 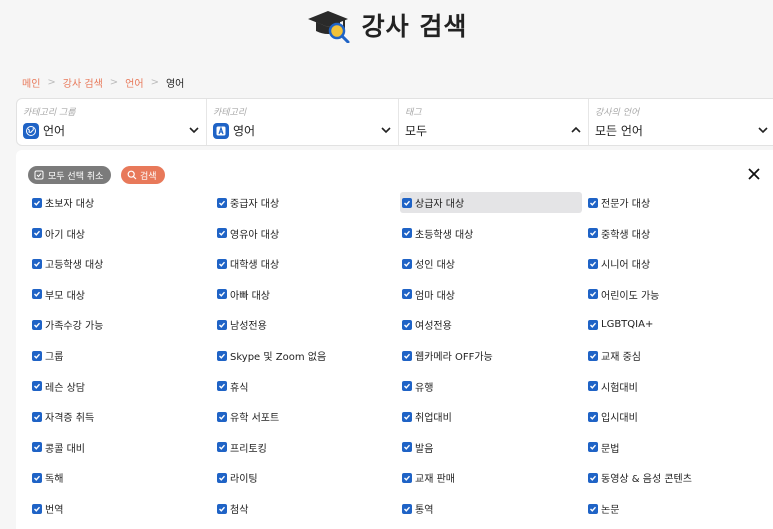 What do you see at coordinates (123, 324) in the screenshot?
I see `tag-checkbox-item: 가족수강 가능` at bounding box center [123, 324].